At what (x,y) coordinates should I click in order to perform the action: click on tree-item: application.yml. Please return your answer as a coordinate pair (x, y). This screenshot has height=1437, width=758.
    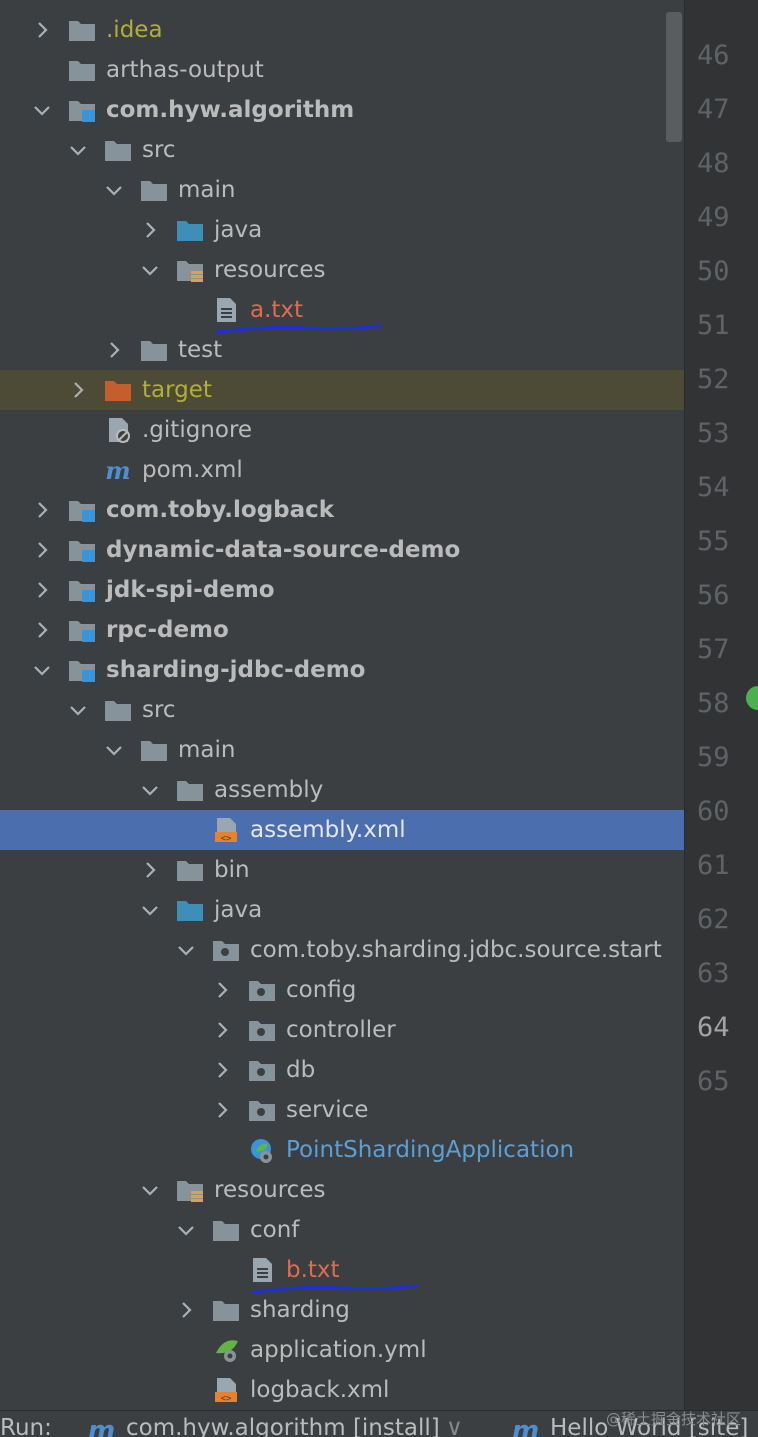
    Looking at the image, I should click on (342, 1350).